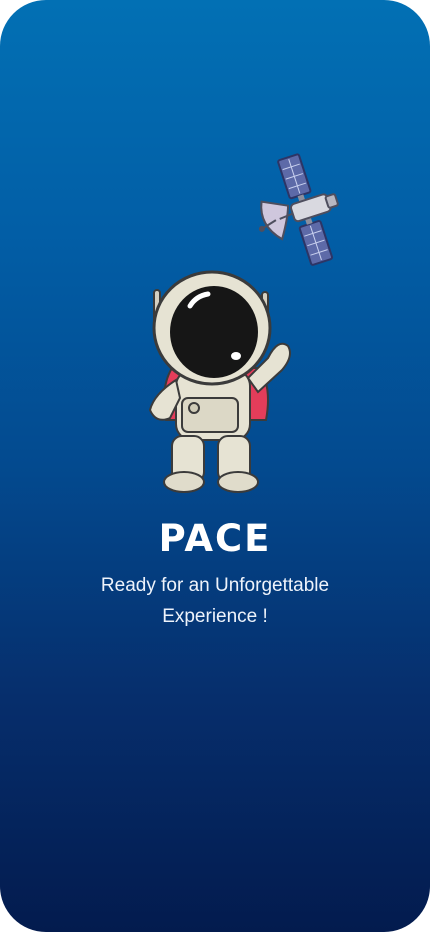 This screenshot has height=932, width=430. I want to click on satellite-icon, so click(298, 209).